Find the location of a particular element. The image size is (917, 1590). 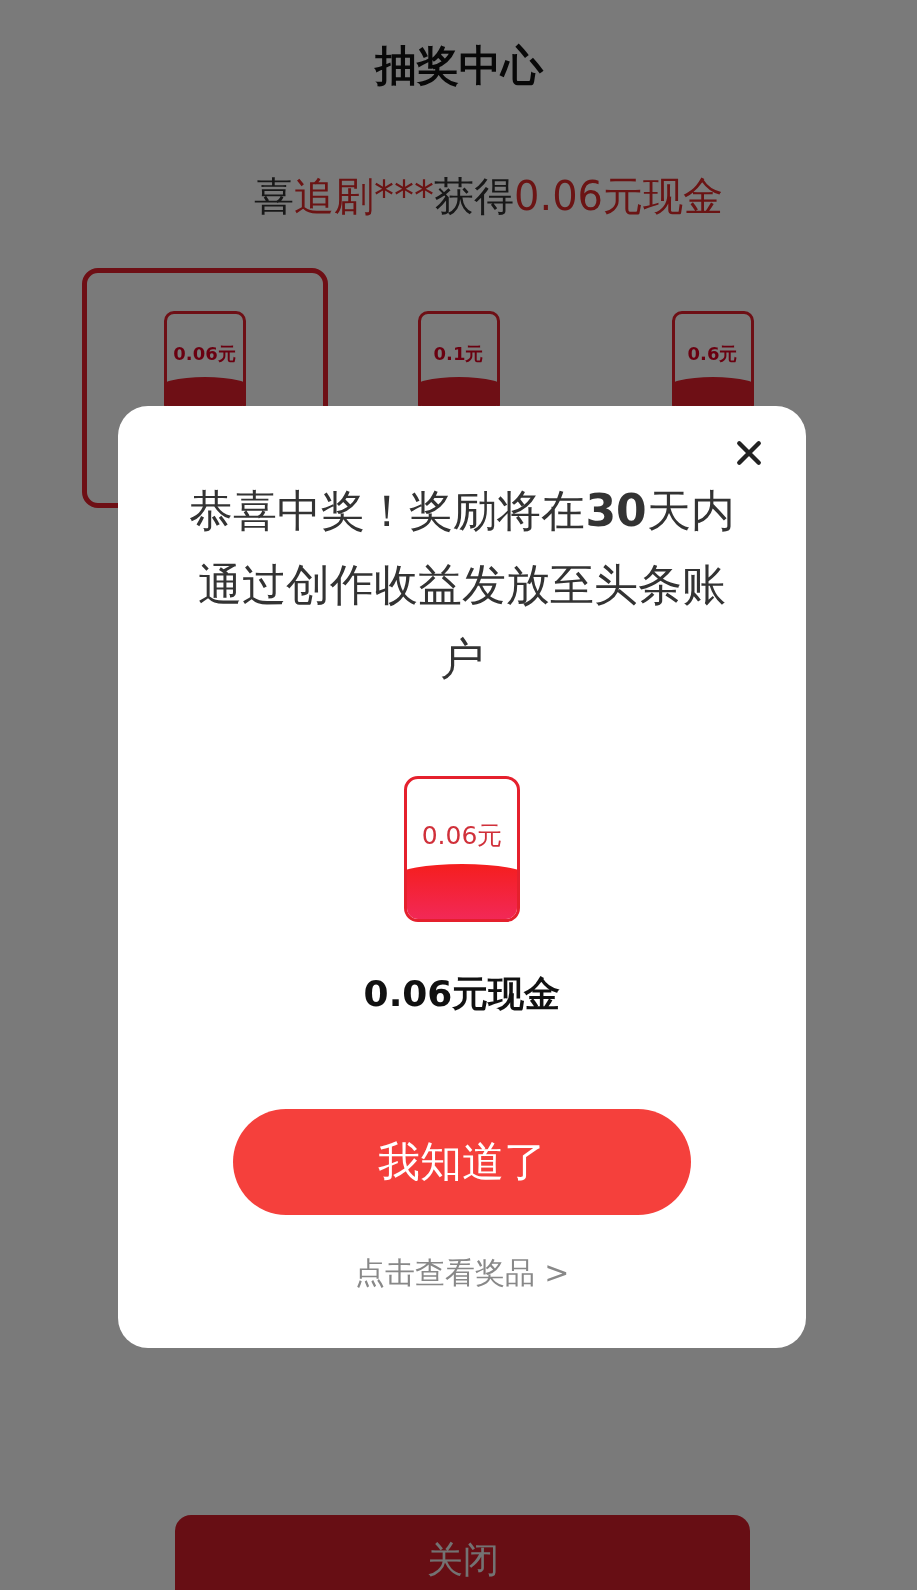

prize-amount: 0.6元 is located at coordinates (712, 353).